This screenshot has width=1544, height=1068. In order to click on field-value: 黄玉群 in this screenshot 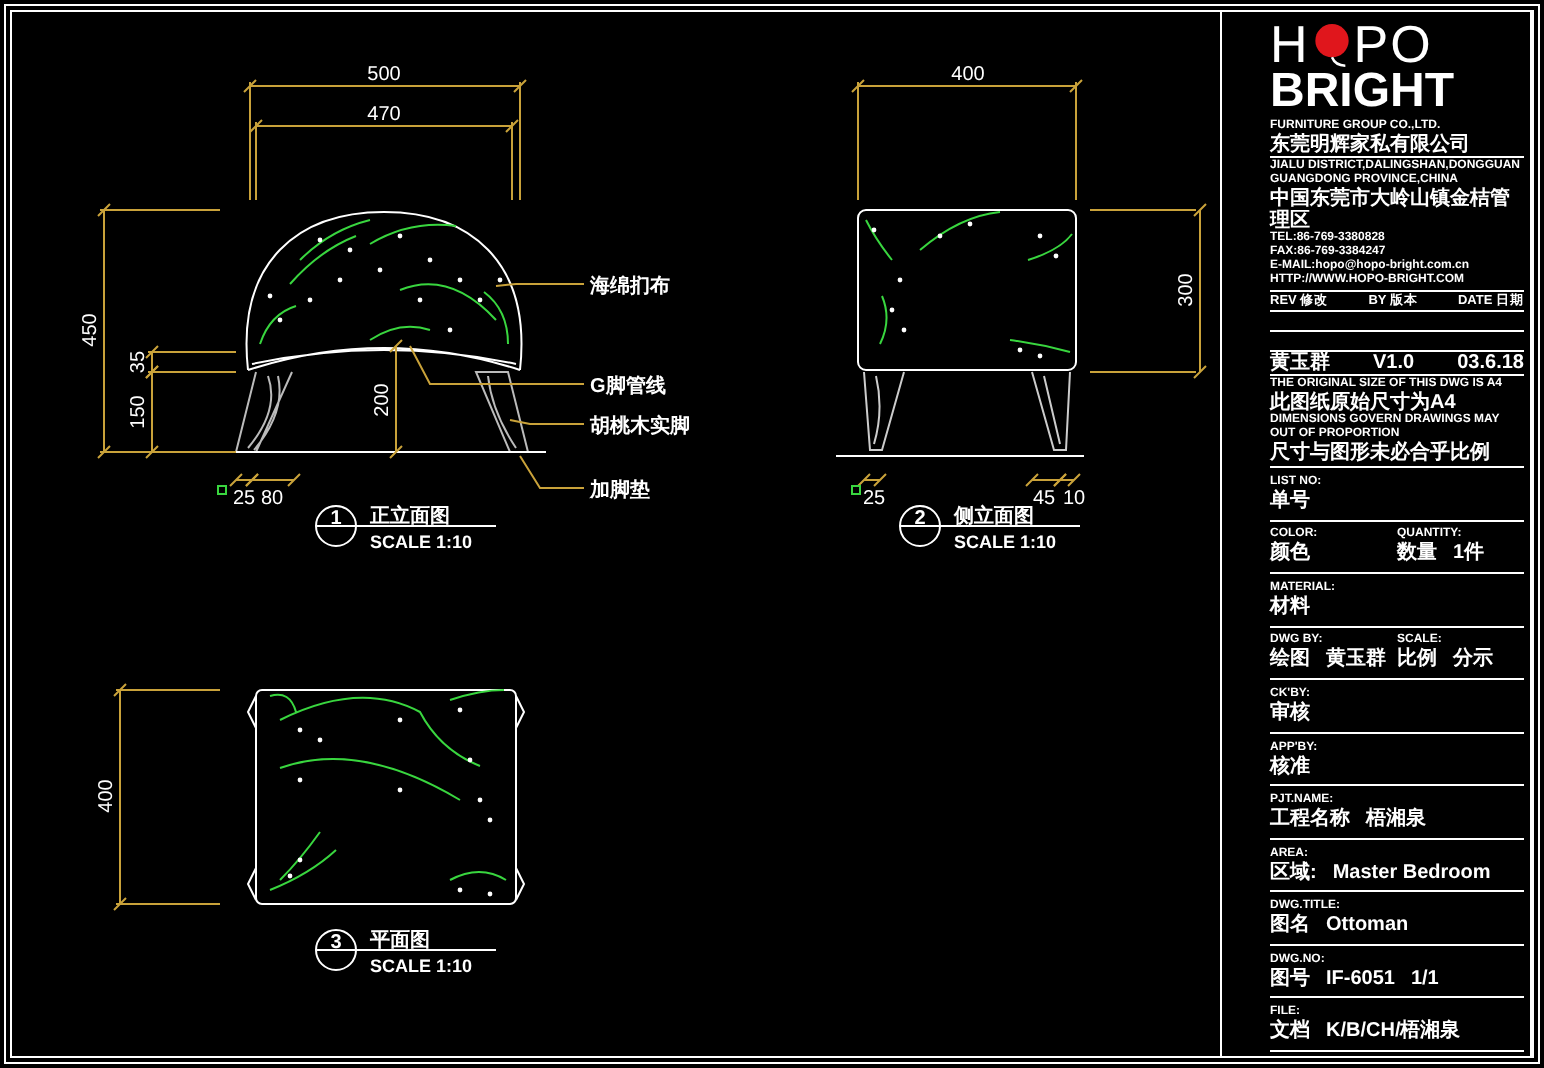, I will do `click(1356, 659)`.